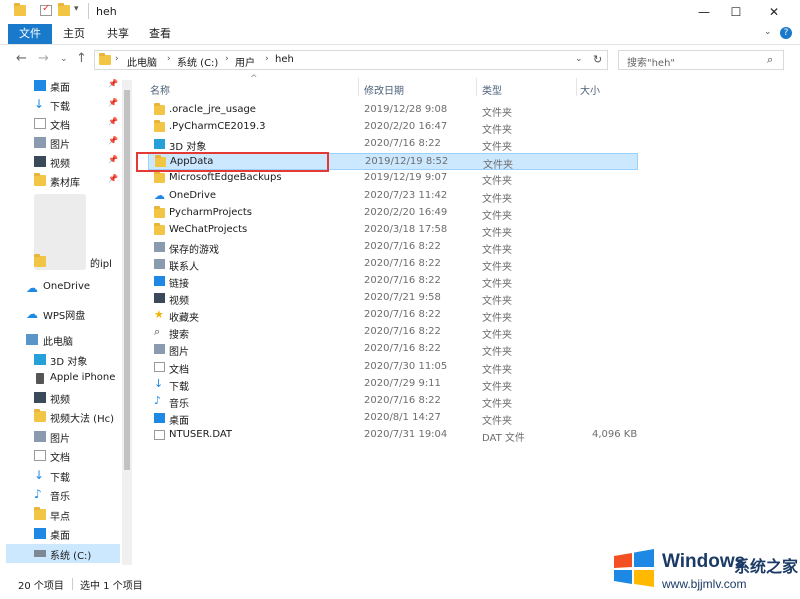  What do you see at coordinates (393, 367) in the screenshot?
I see `table-row: 文档 2020/7/30 11:05 文件夹` at bounding box center [393, 367].